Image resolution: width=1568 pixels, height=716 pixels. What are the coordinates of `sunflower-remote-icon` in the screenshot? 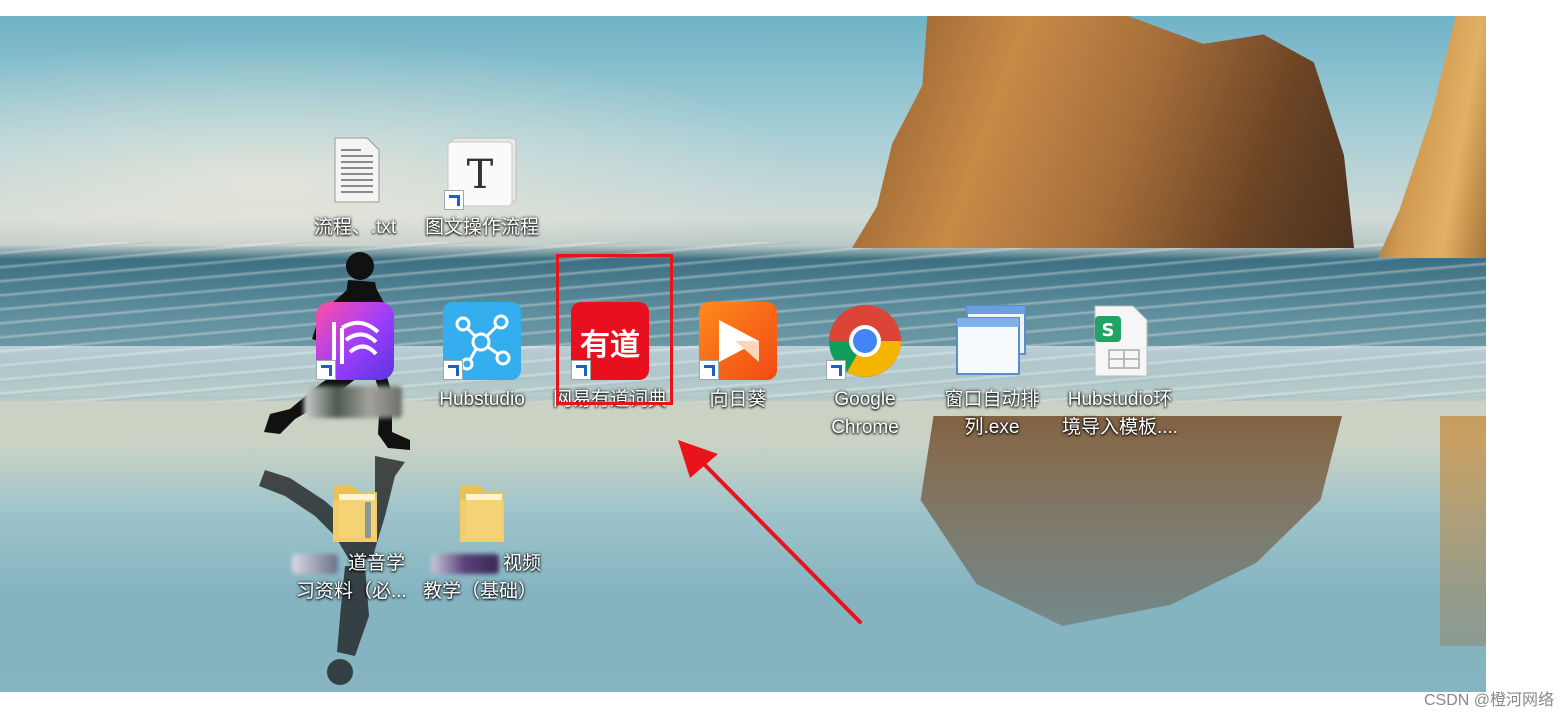 It's located at (738, 341).